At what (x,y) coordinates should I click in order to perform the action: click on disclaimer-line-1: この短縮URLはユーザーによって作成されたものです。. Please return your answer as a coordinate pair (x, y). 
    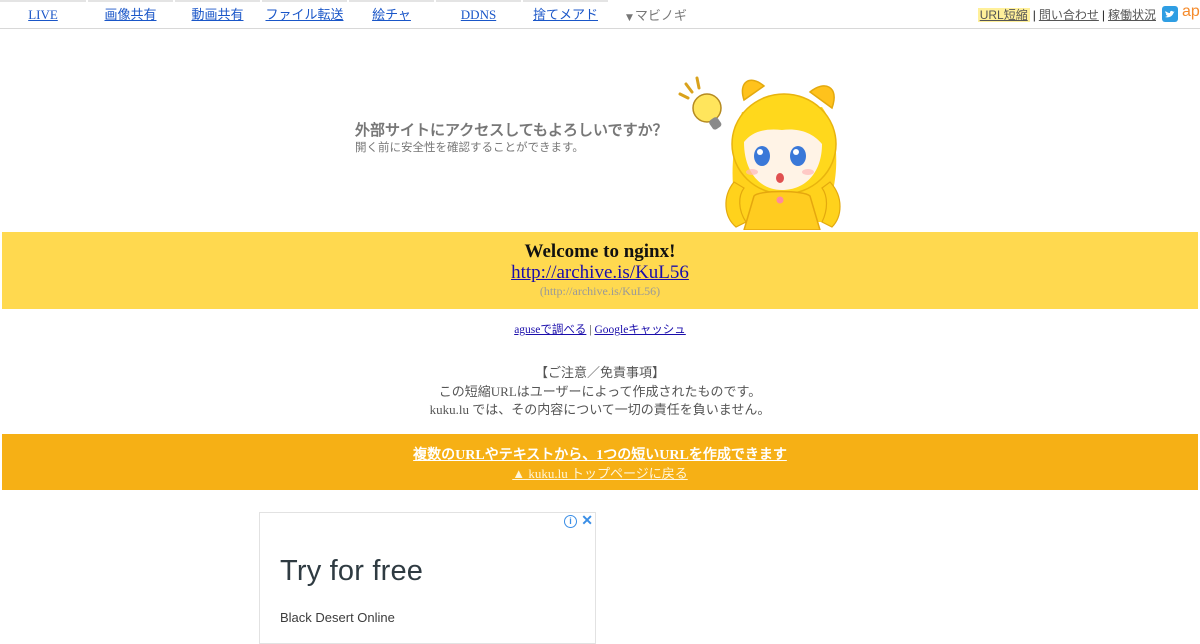
    Looking at the image, I should click on (600, 391).